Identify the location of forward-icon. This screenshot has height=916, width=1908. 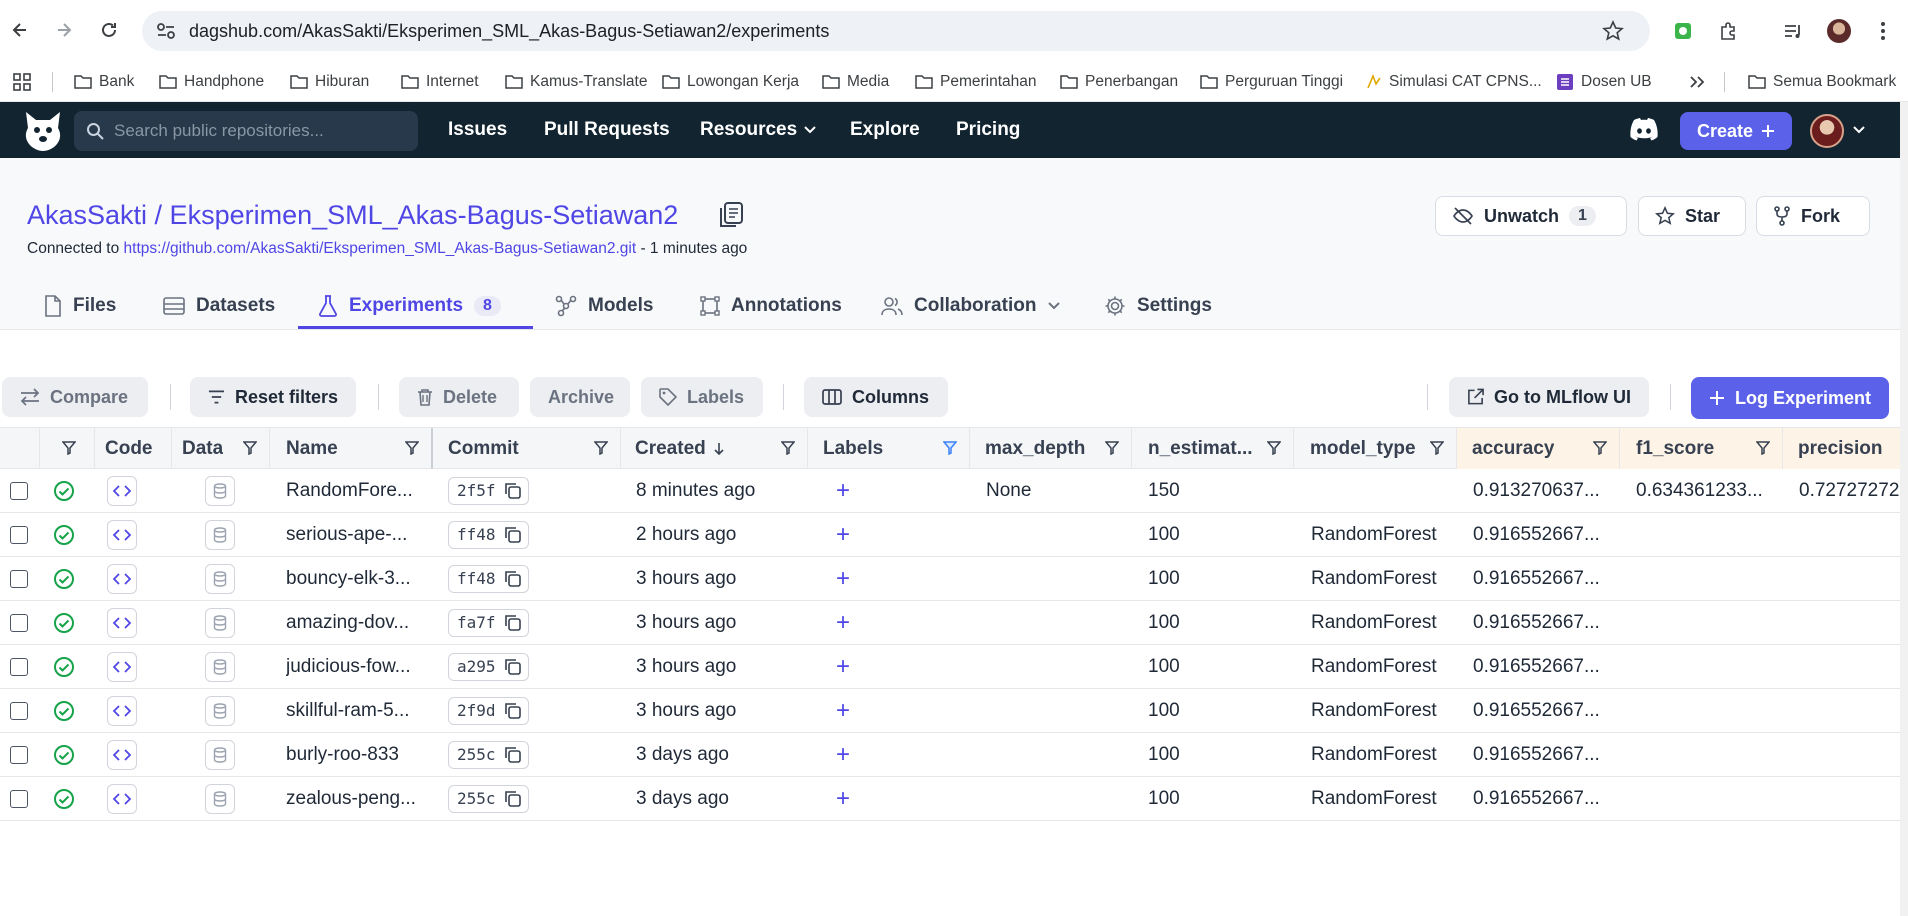
(64, 30).